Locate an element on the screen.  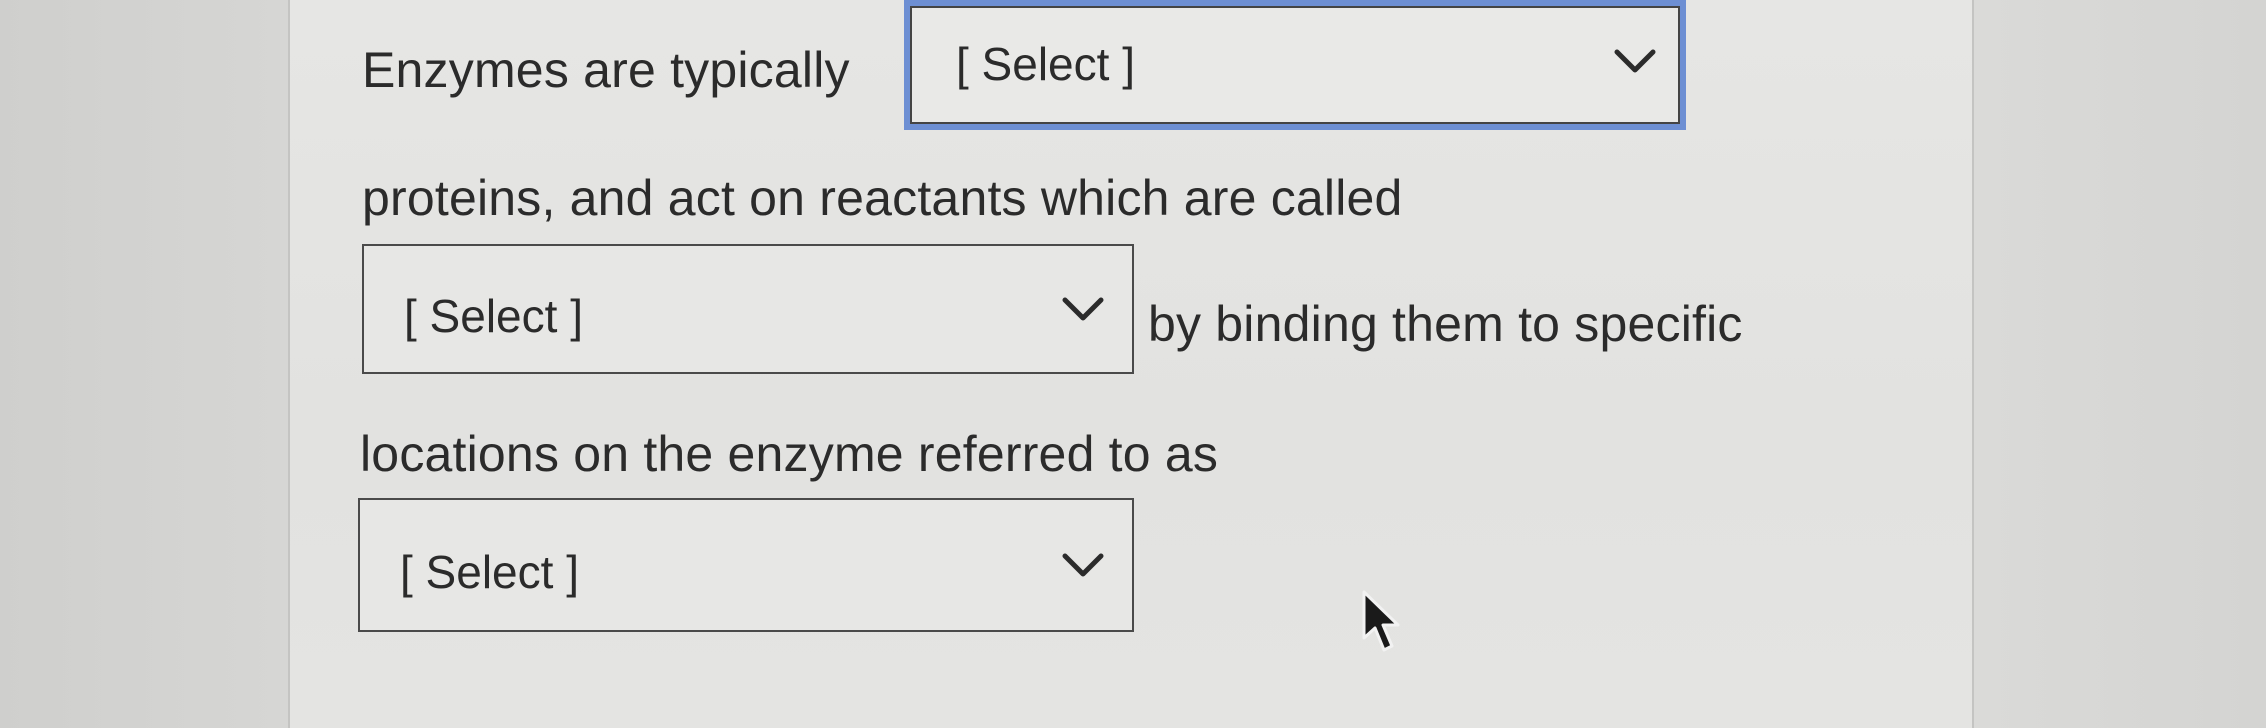
mouse-cursor-icon is located at coordinates (1384, 622).